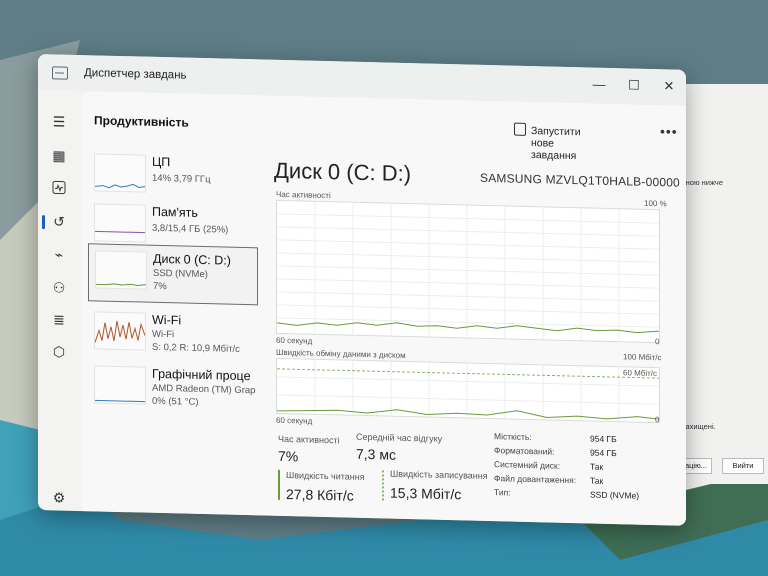 The image size is (768, 576). What do you see at coordinates (527, 465) in the screenshot?
I see `detail-key: Системний диск:` at bounding box center [527, 465].